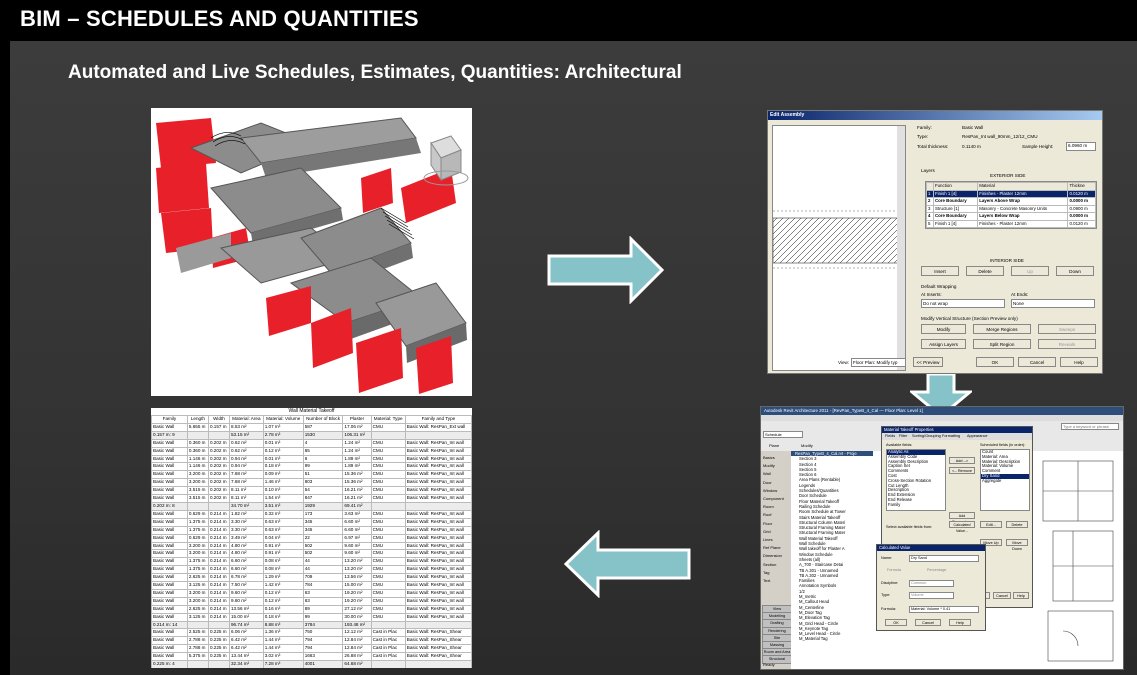 Image resolution: width=1137 pixels, height=675 pixels. Describe the element at coordinates (1081, 146) in the screenshot. I see `sample-height-input: 6.0960 m` at that location.